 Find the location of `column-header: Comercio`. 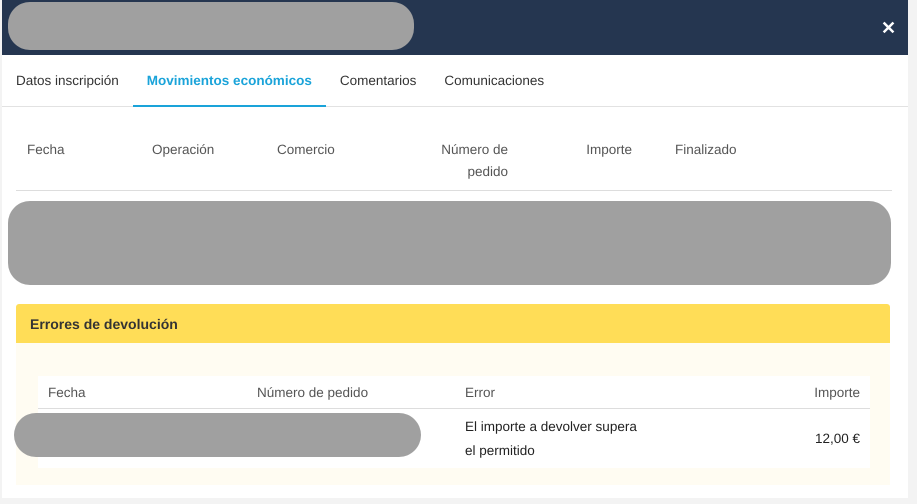

column-header: Comercio is located at coordinates (306, 150).